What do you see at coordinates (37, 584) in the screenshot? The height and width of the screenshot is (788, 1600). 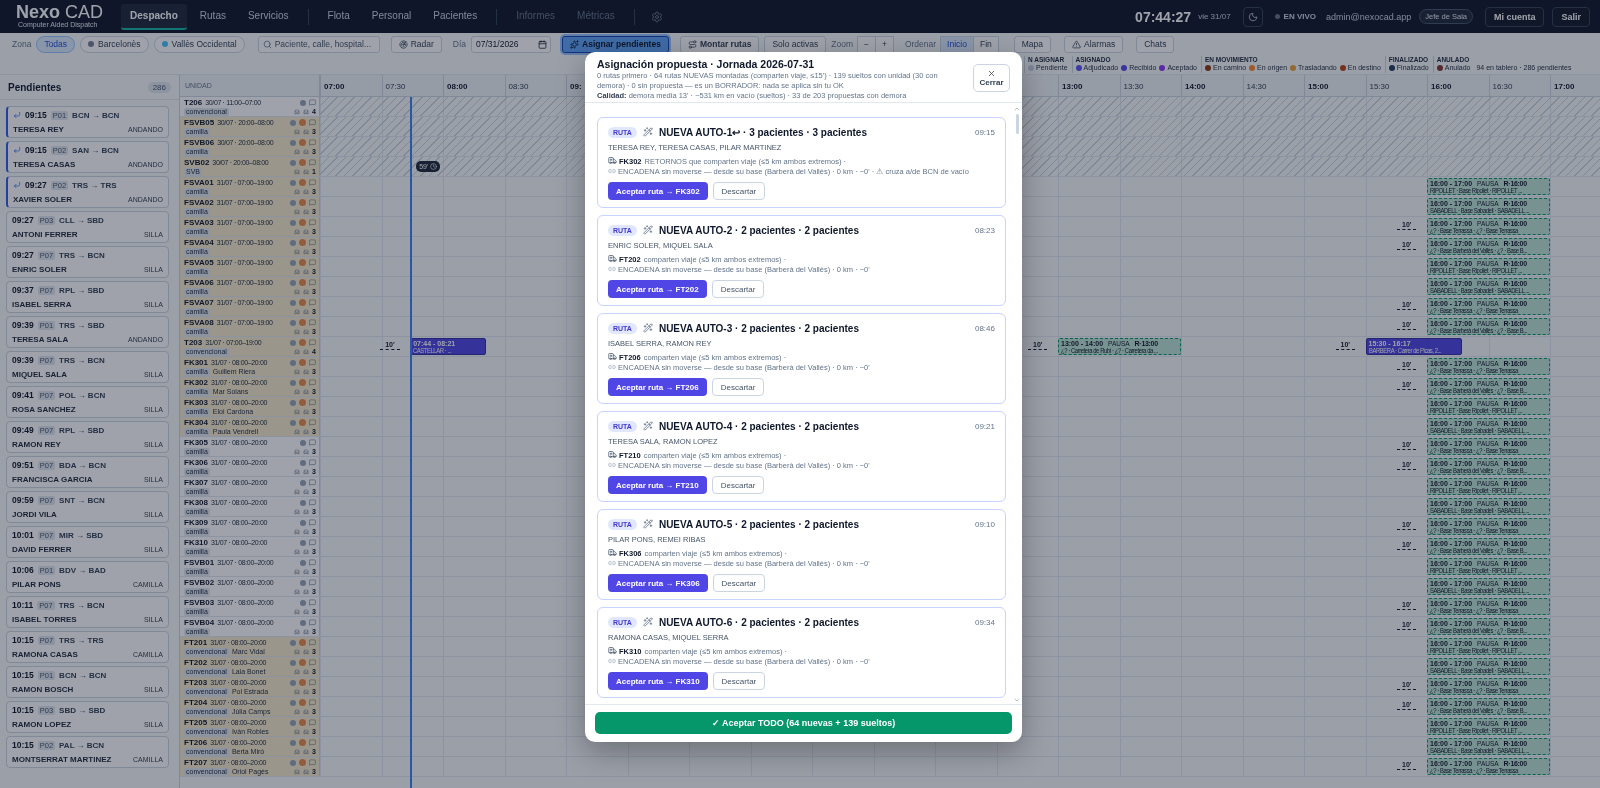 I see `patient-name: PILAR PONS` at bounding box center [37, 584].